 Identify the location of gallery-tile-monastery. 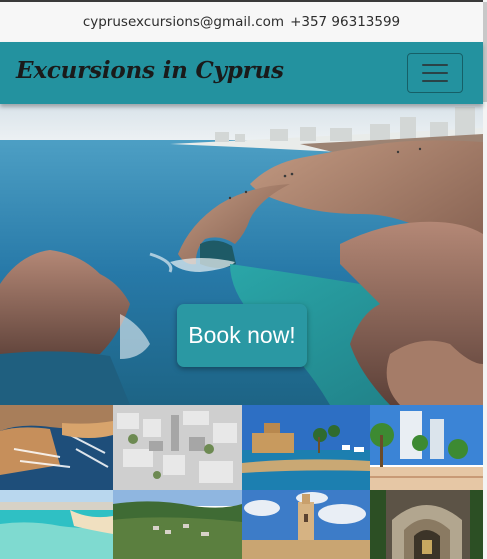
(426, 524).